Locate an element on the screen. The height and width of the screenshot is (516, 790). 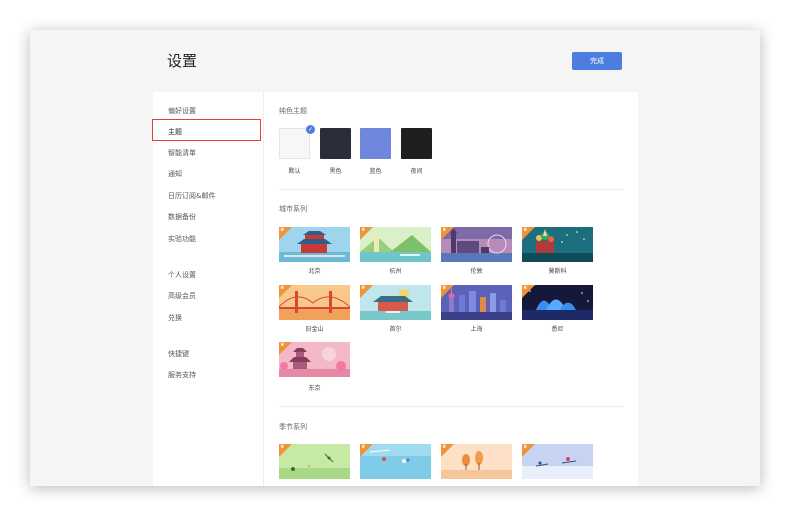
theme-thumb-shanghai: ♛ is located at coordinates (476, 302).